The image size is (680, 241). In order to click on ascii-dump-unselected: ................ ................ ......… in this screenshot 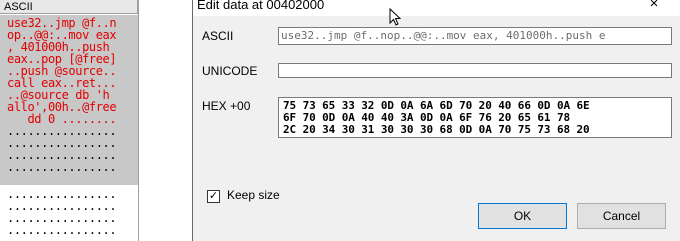, I will do `click(69, 213)`.